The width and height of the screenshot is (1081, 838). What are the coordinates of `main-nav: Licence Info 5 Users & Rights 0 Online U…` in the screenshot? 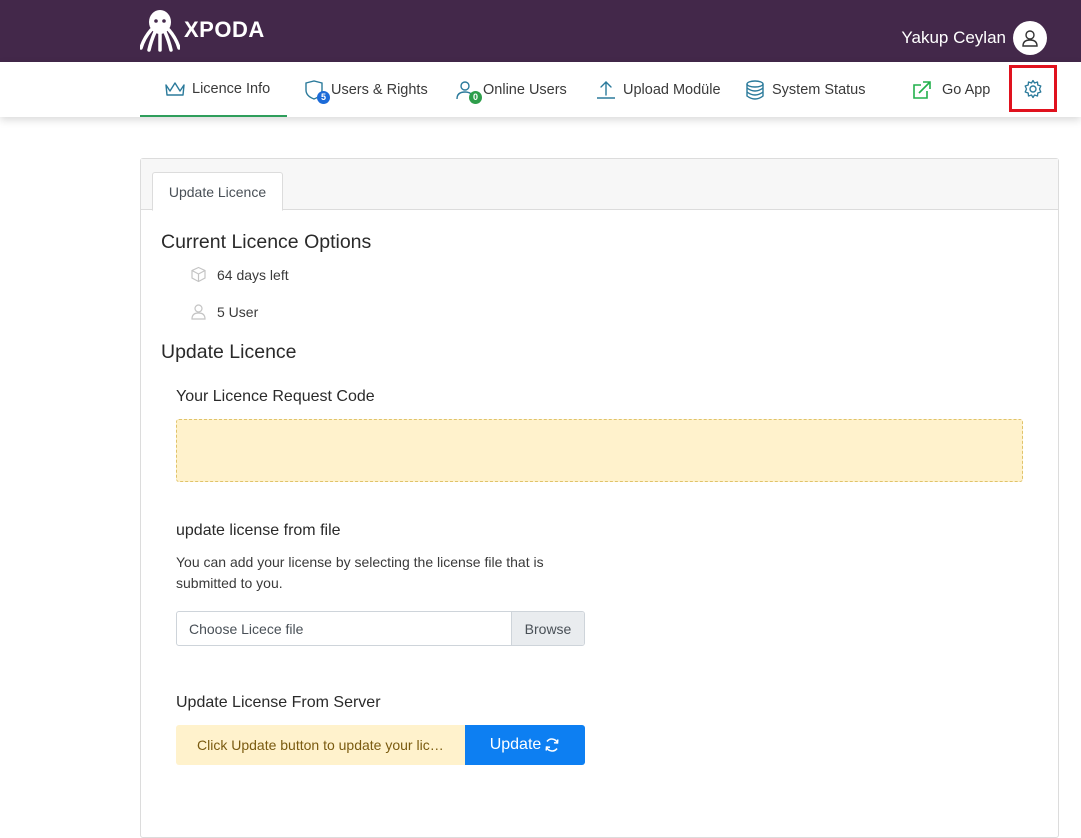 It's located at (540, 89).